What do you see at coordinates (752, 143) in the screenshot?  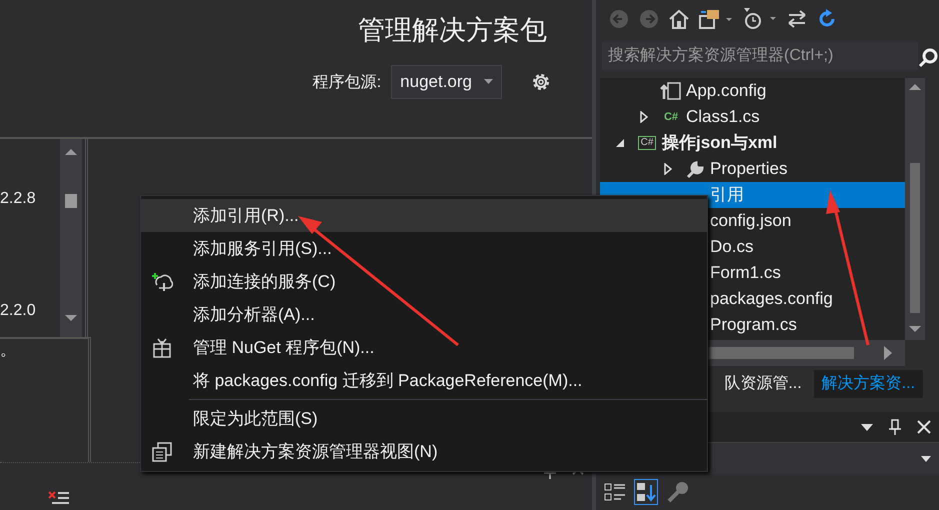 I see `tree-item: C# 操作json与xml` at bounding box center [752, 143].